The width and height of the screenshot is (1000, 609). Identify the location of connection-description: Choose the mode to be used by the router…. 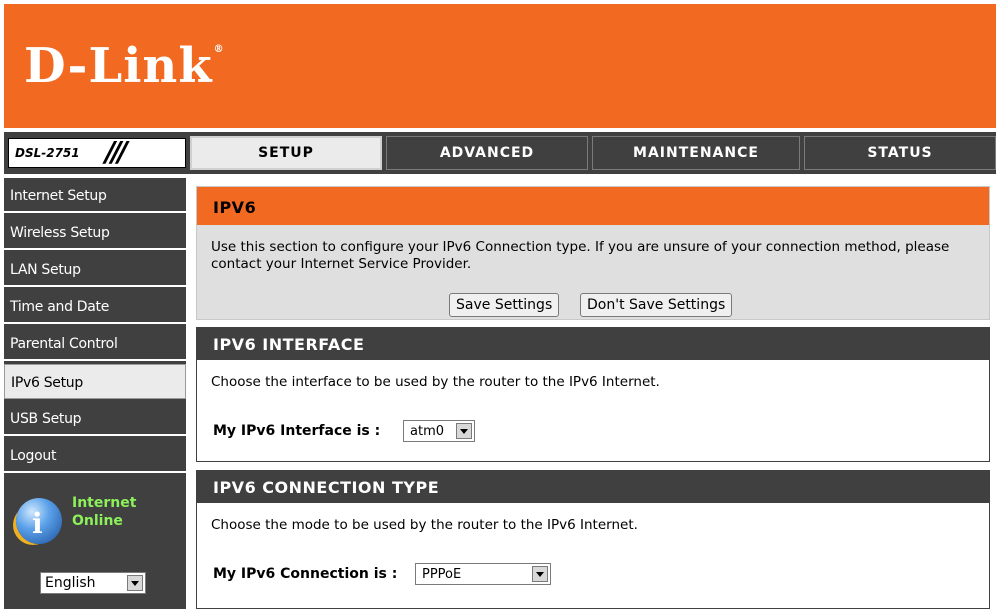
(424, 525).